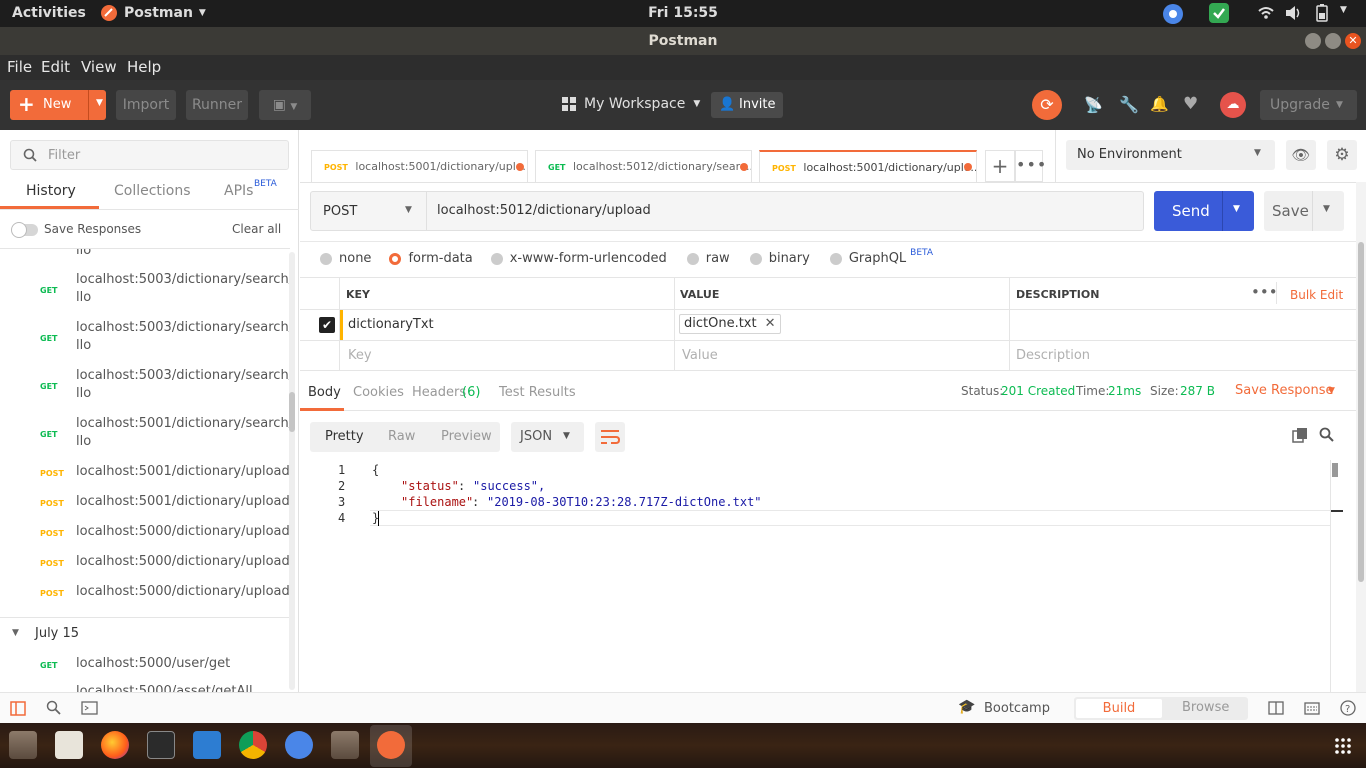 The width and height of the screenshot is (1366, 768). What do you see at coordinates (1129, 104) in the screenshot?
I see `wrench-icon: 🔧` at bounding box center [1129, 104].